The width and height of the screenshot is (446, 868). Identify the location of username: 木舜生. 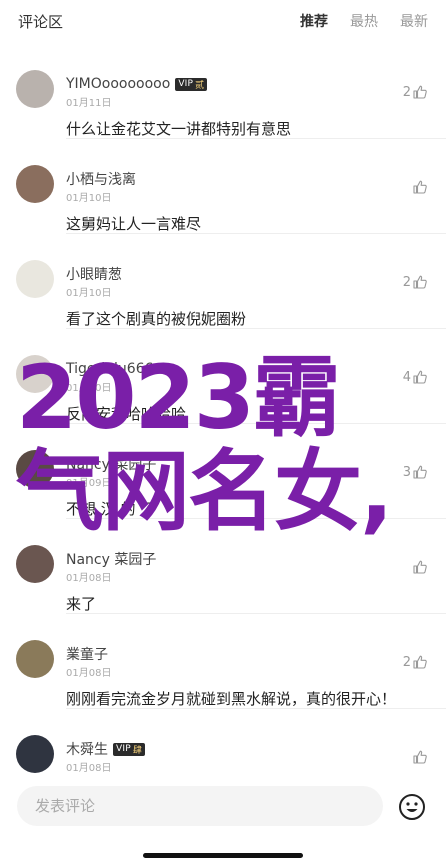
(87, 749).